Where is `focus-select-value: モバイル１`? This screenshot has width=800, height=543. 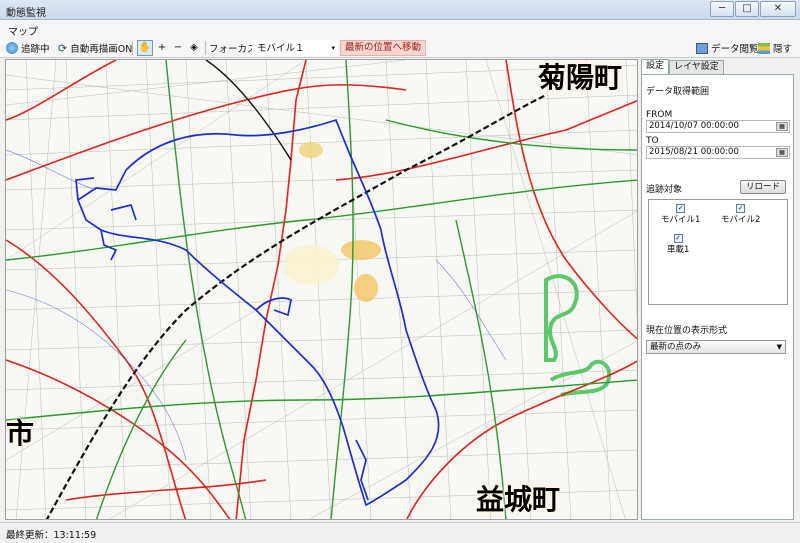 focus-select-value: モバイル１ is located at coordinates (281, 48).